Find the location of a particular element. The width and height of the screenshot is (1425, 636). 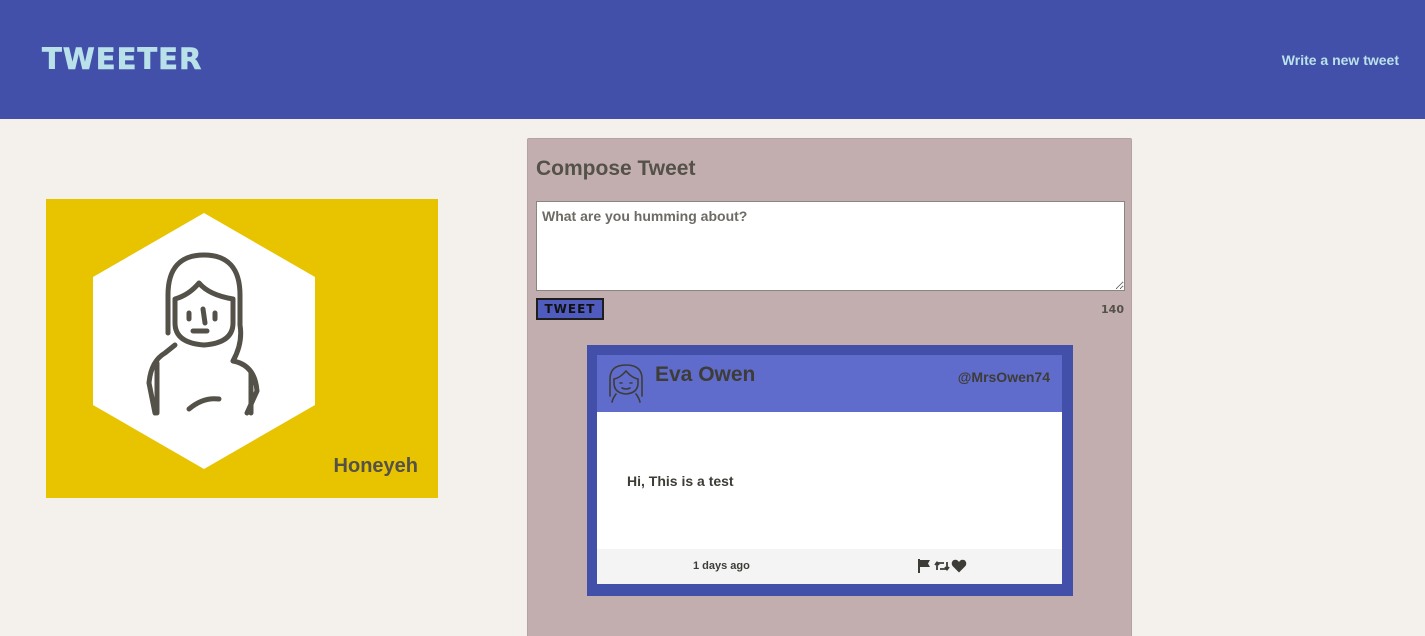

tweet-content: Hi, This is a test is located at coordinates (680, 481).